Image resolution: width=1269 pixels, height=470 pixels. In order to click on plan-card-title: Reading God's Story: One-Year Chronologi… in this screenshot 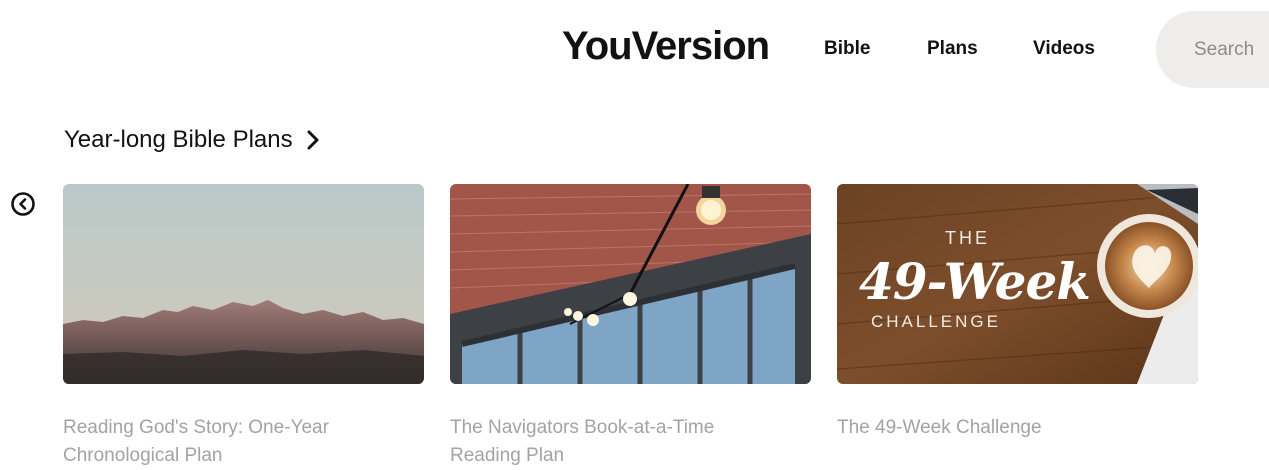, I will do `click(196, 441)`.